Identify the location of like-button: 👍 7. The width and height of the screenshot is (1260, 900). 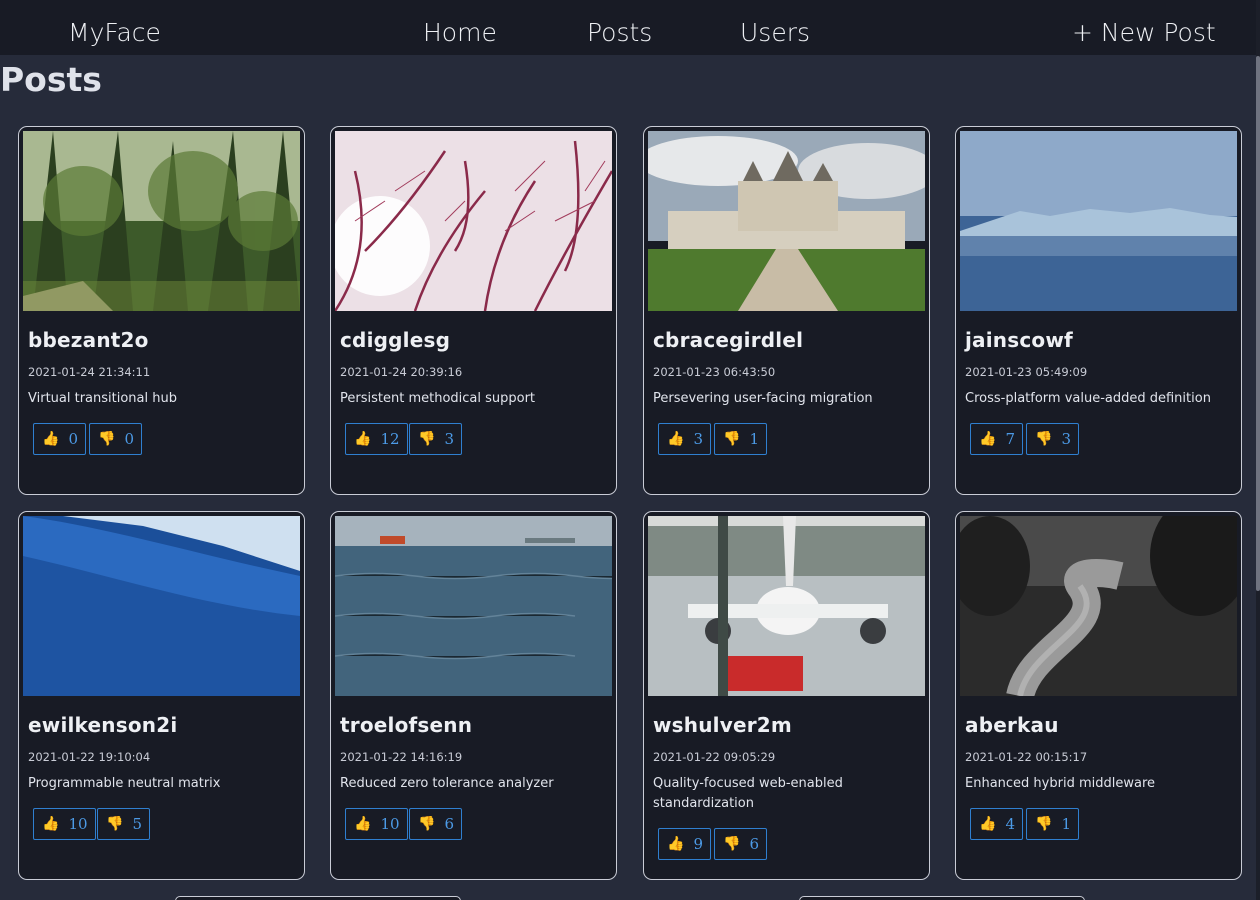
(996, 439).